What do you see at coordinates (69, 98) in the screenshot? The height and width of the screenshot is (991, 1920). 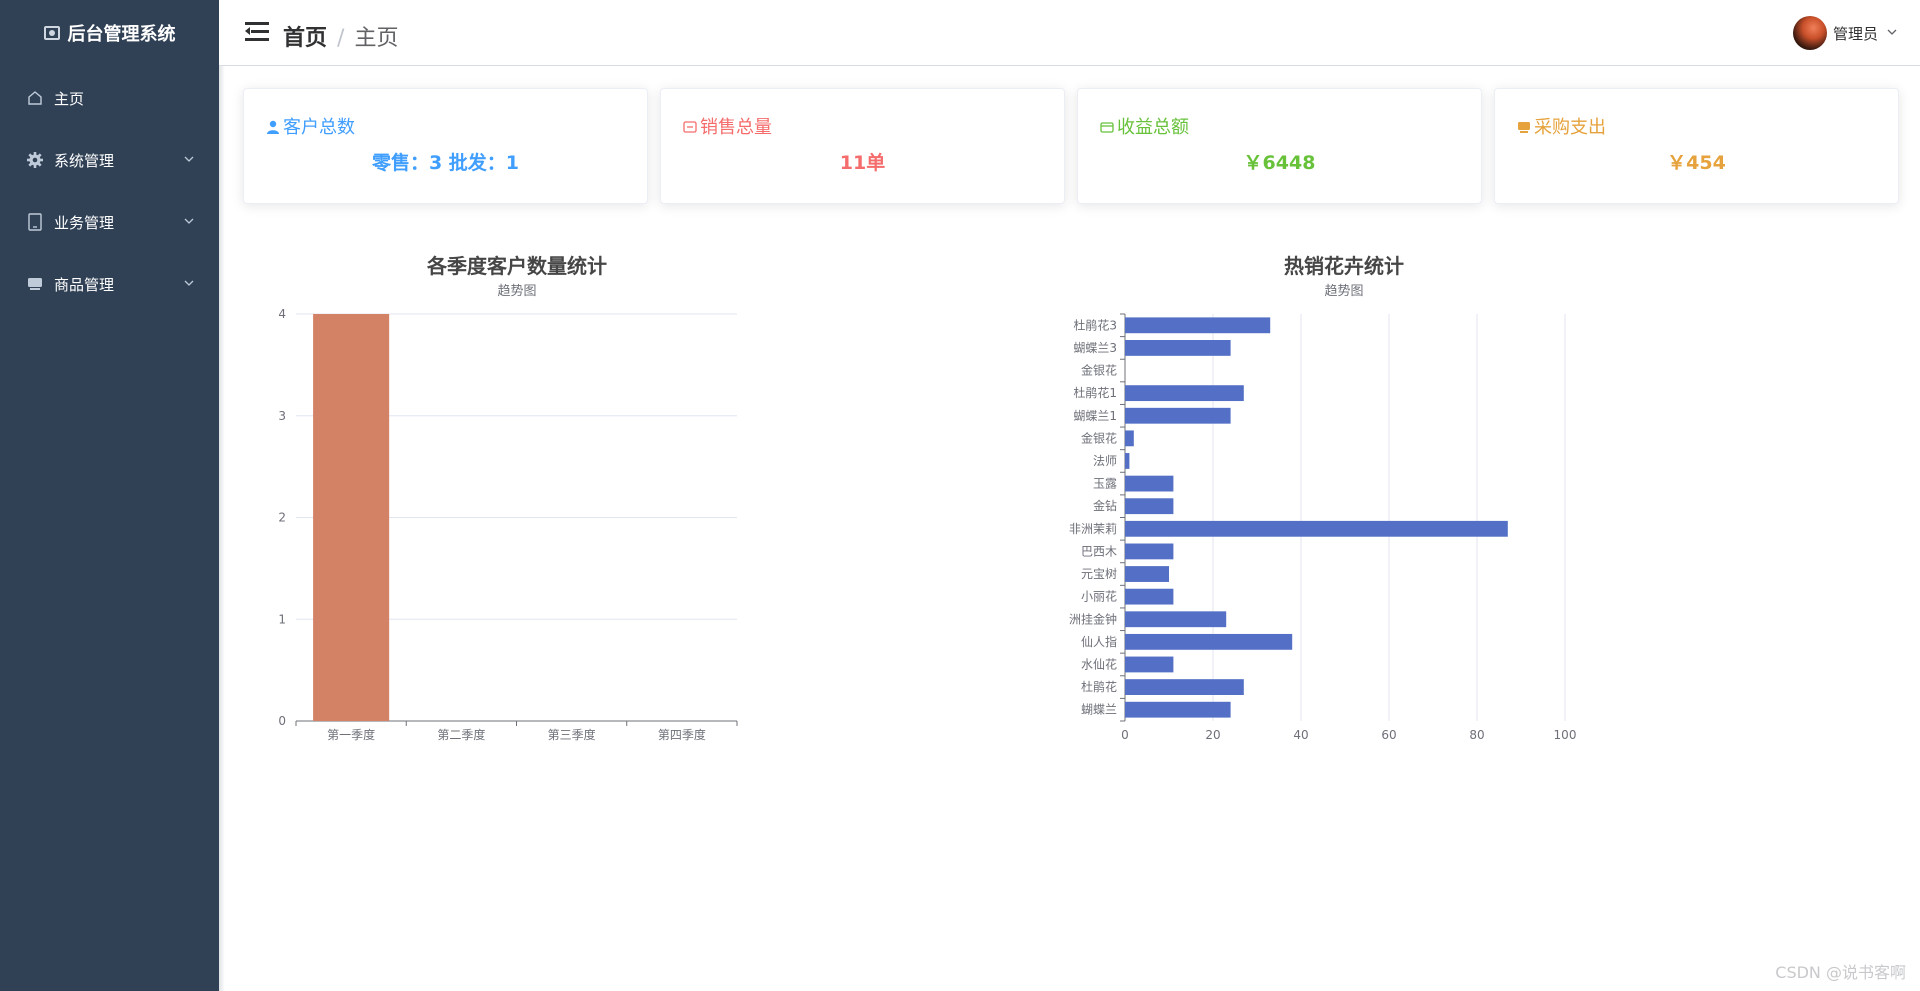 I see `sidebar-item-label: 主页` at bounding box center [69, 98].